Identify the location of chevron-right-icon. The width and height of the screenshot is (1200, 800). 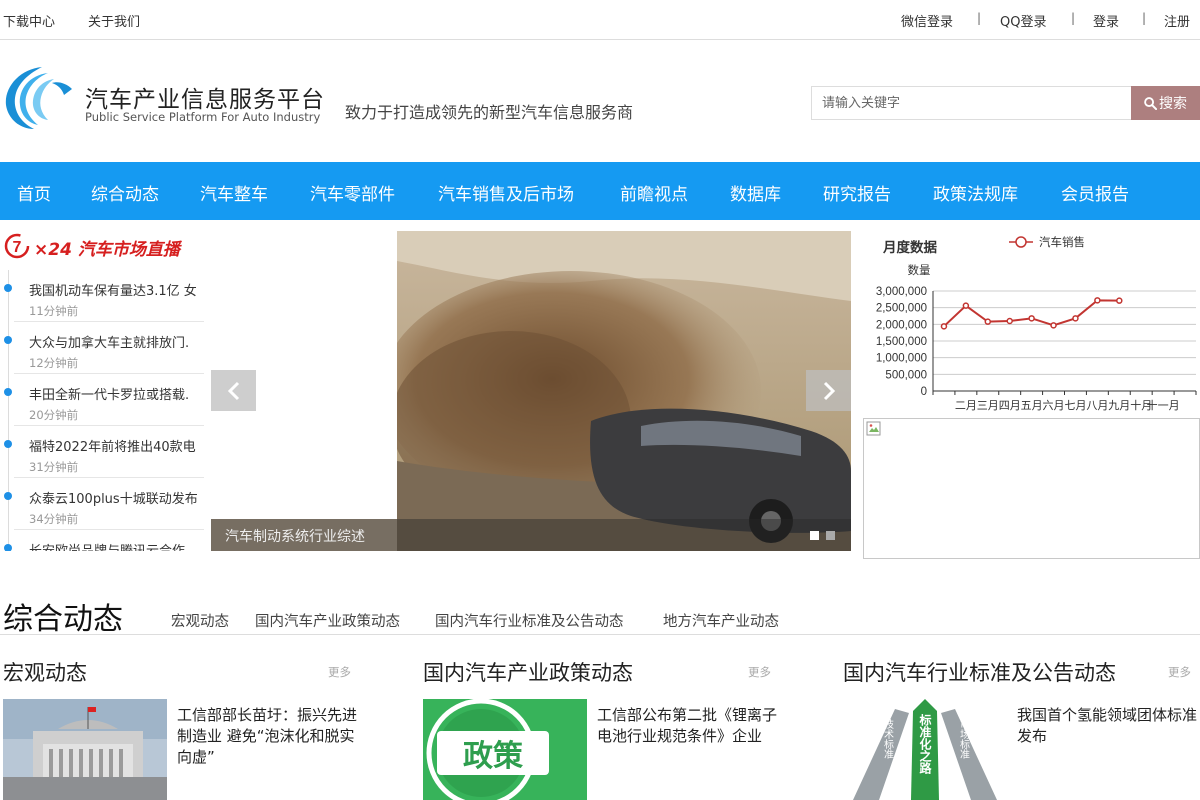
(829, 390).